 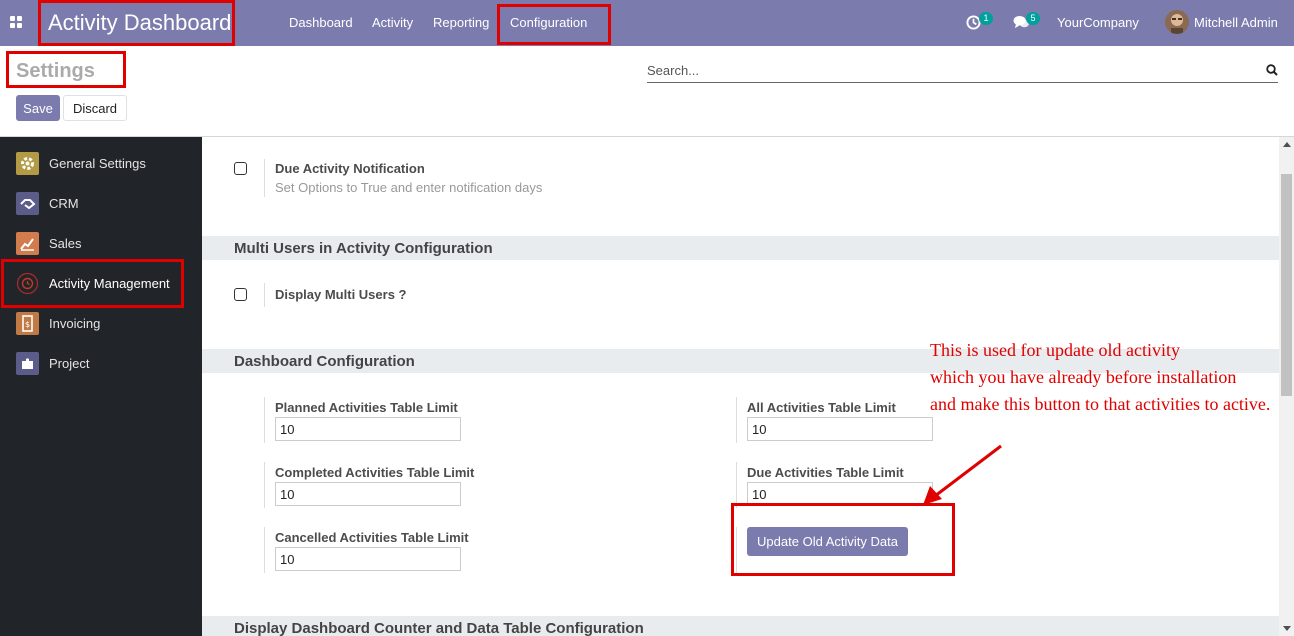 I want to click on cancelled-limit-label: Cancelled Activities Table Limit, so click(x=372, y=537).